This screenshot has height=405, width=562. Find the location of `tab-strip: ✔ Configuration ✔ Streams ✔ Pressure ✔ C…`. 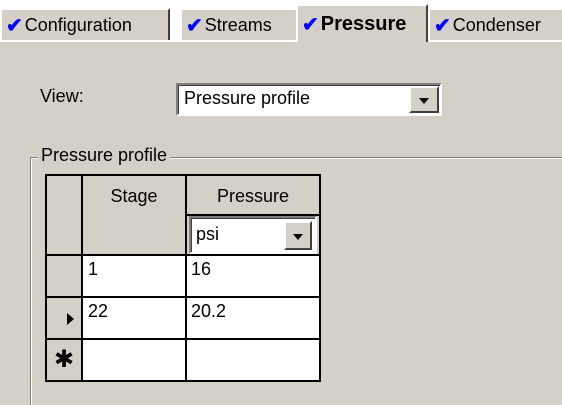

tab-strip: ✔ Configuration ✔ Streams ✔ Pressure ✔ C… is located at coordinates (281, 21).